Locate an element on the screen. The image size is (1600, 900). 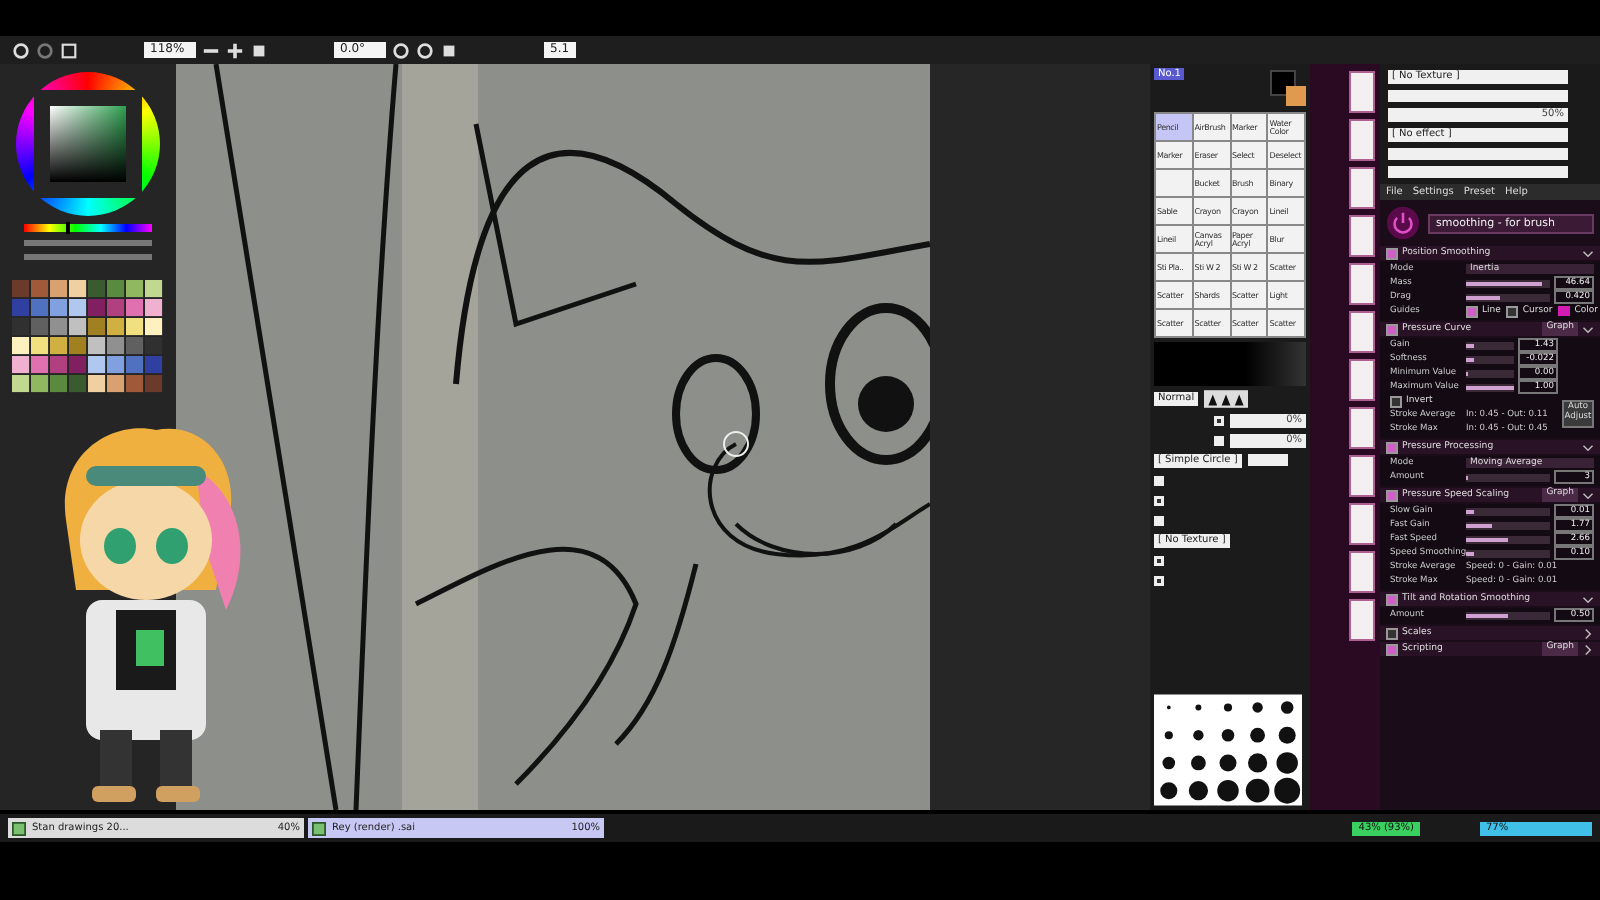
color-pair-icon is located at coordinates (1288, 88).